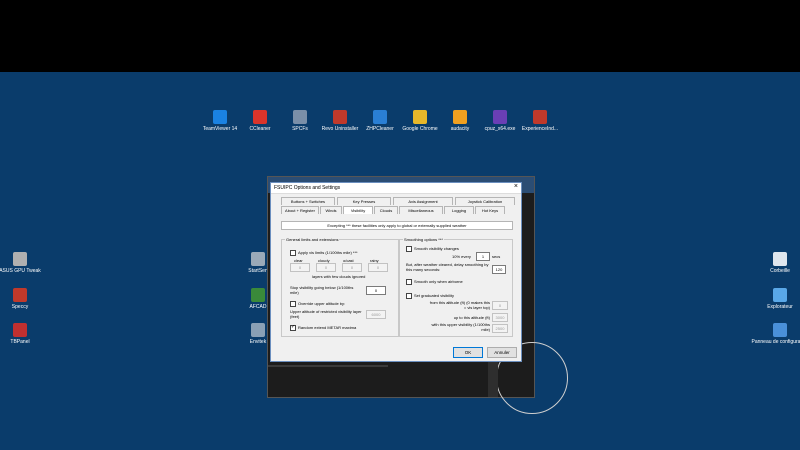  What do you see at coordinates (20, 259) in the screenshot?
I see `asus-gpu-icon` at bounding box center [20, 259].